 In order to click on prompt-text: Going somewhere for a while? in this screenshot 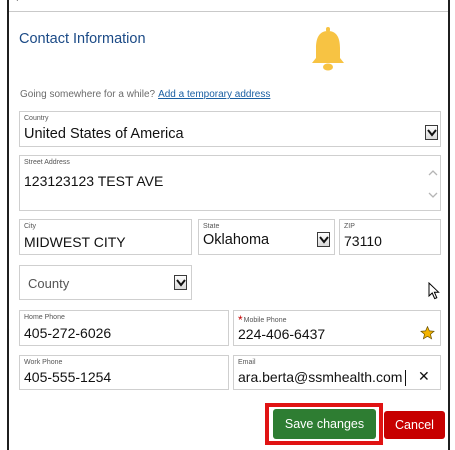, I will do `click(88, 94)`.